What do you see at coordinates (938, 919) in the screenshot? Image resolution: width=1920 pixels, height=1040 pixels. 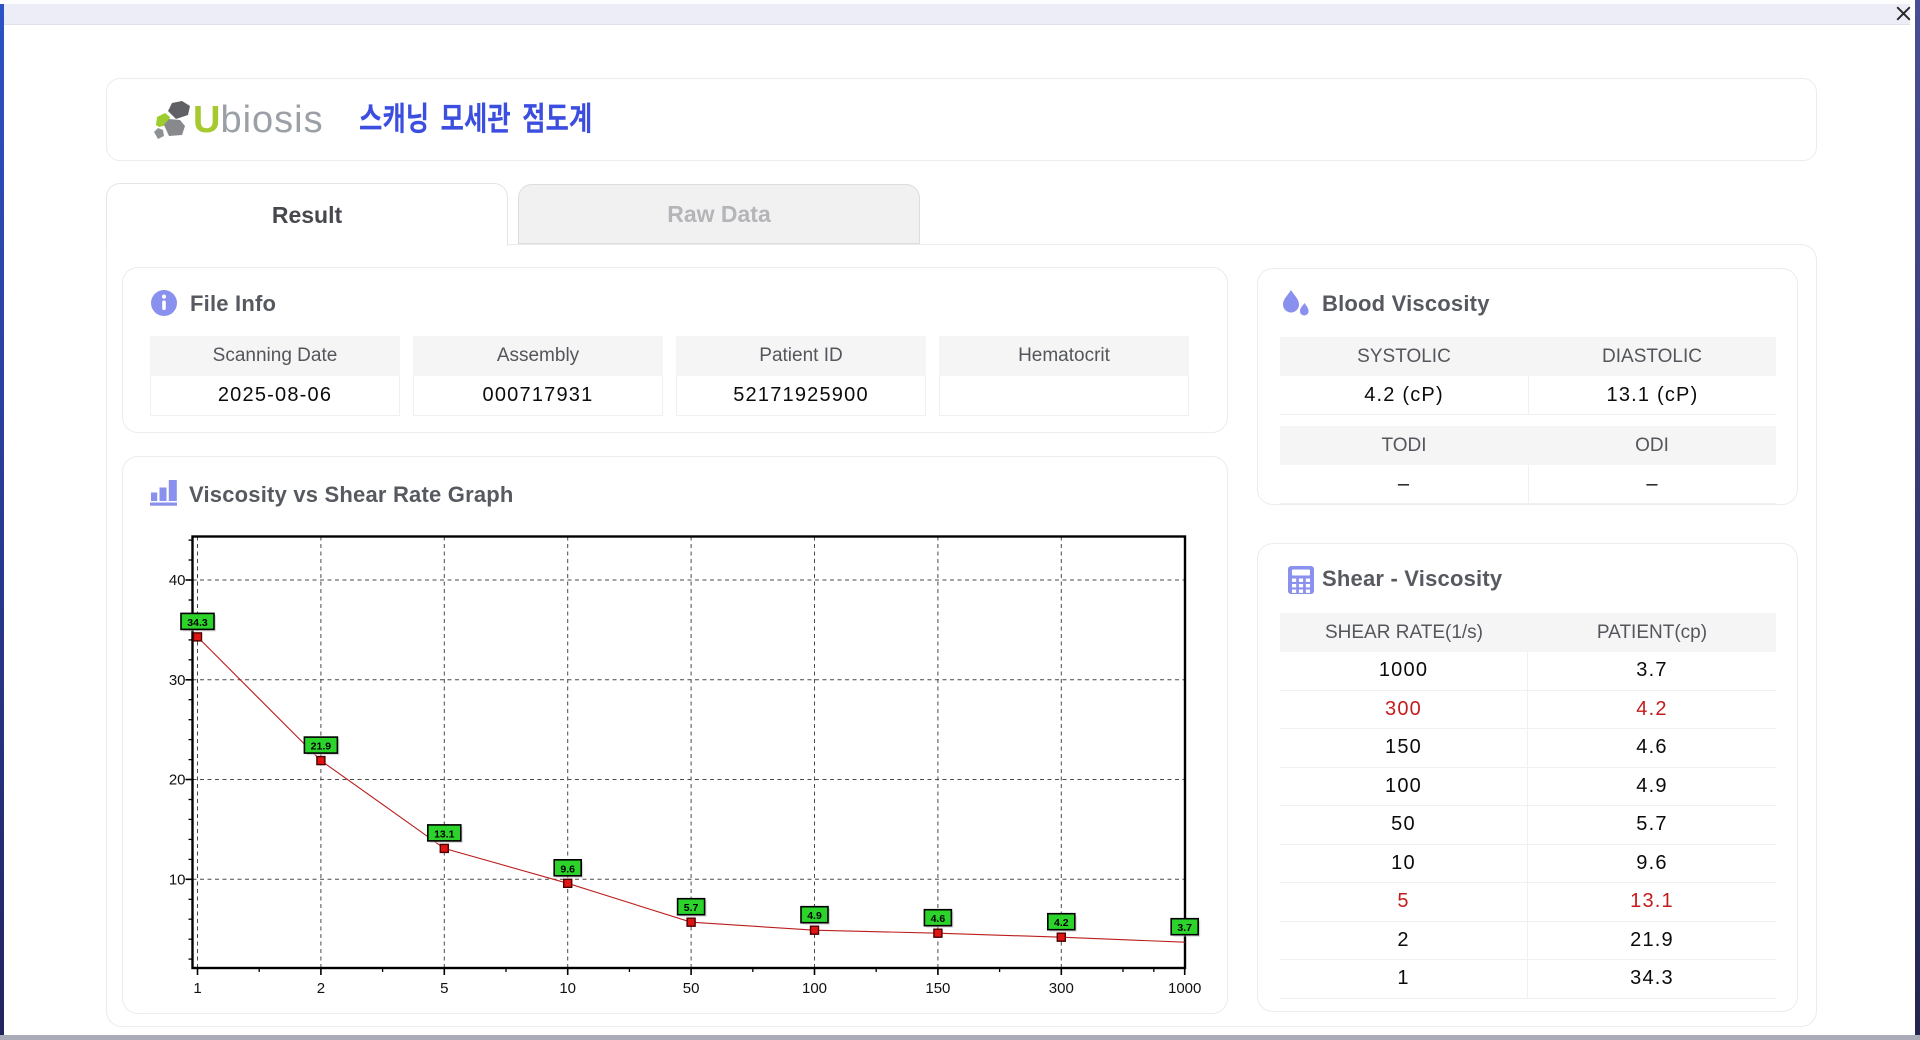 I see `svg-text: 4.6` at bounding box center [938, 919].